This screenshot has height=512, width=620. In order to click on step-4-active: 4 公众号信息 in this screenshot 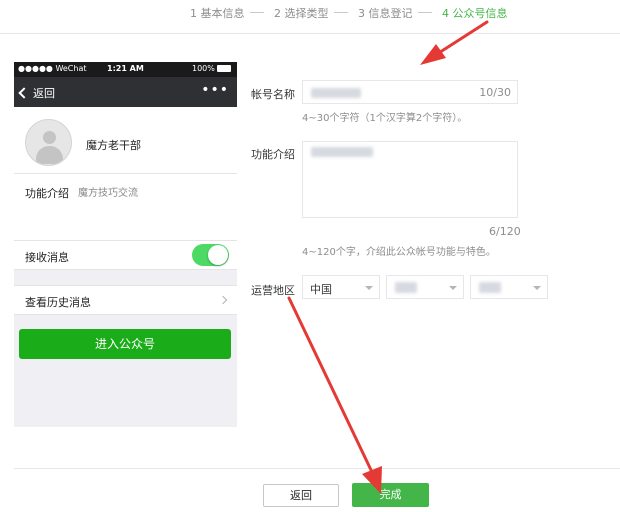, I will do `click(475, 13)`.